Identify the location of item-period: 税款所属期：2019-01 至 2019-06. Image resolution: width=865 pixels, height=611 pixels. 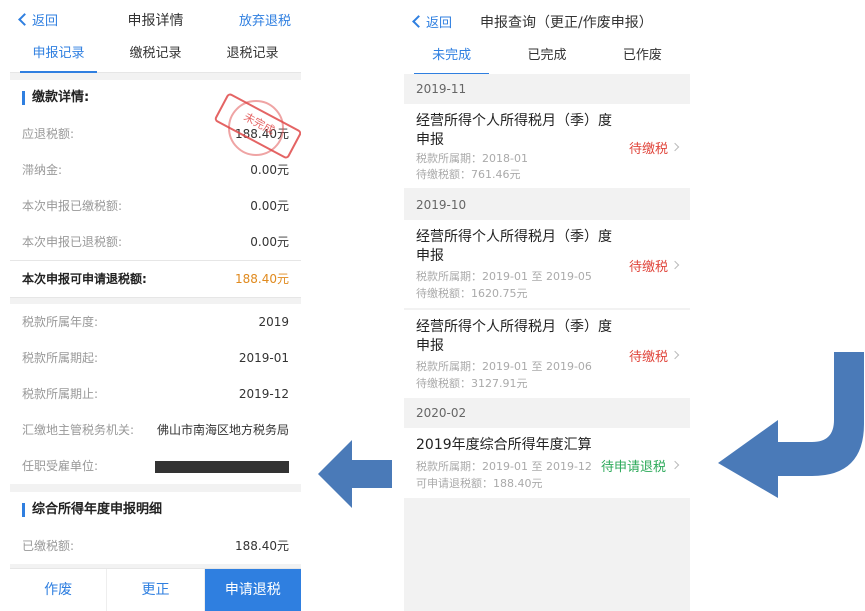
(504, 366).